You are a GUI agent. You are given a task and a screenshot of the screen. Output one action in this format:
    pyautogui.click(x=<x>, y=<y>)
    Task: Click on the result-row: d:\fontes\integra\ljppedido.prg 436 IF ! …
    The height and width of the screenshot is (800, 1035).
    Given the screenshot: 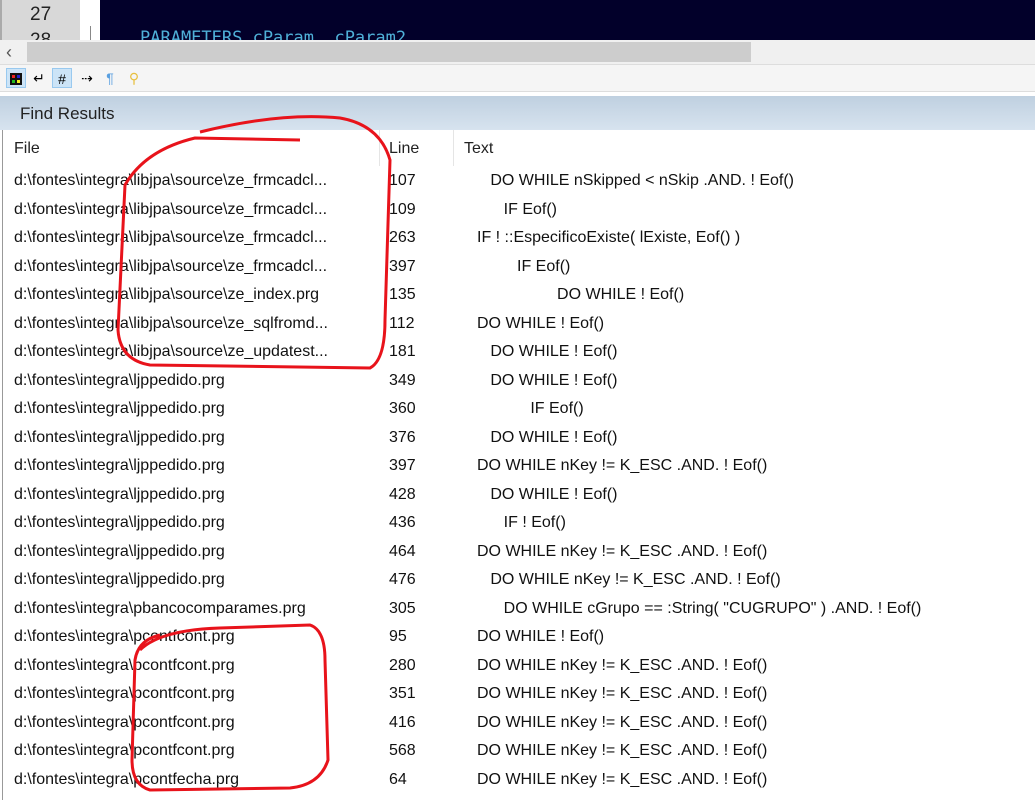 What is the action you would take?
    pyautogui.click(x=519, y=524)
    